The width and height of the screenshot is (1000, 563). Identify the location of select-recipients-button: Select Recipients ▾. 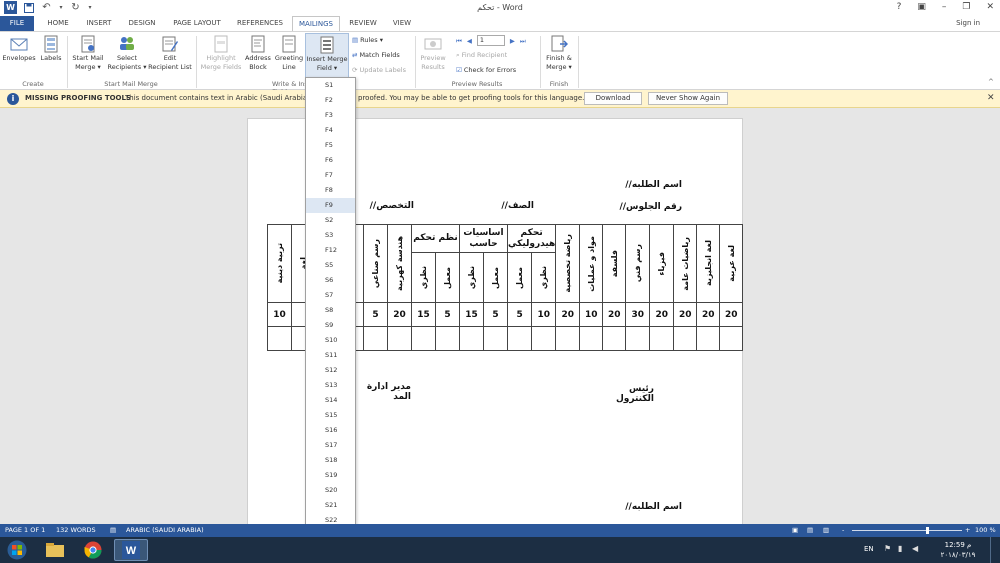
(127, 53).